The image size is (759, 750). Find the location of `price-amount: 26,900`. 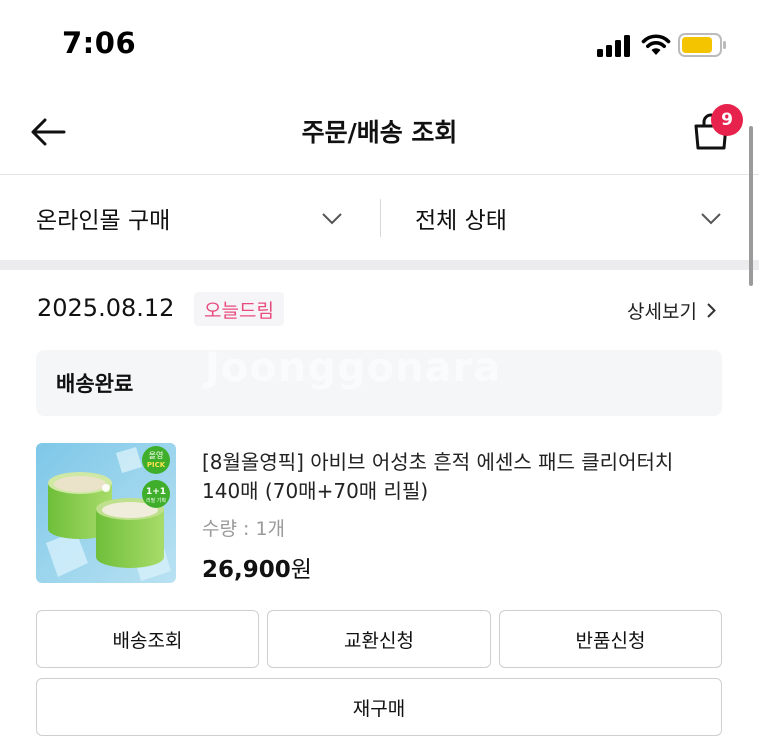

price-amount: 26,900 is located at coordinates (246, 570).